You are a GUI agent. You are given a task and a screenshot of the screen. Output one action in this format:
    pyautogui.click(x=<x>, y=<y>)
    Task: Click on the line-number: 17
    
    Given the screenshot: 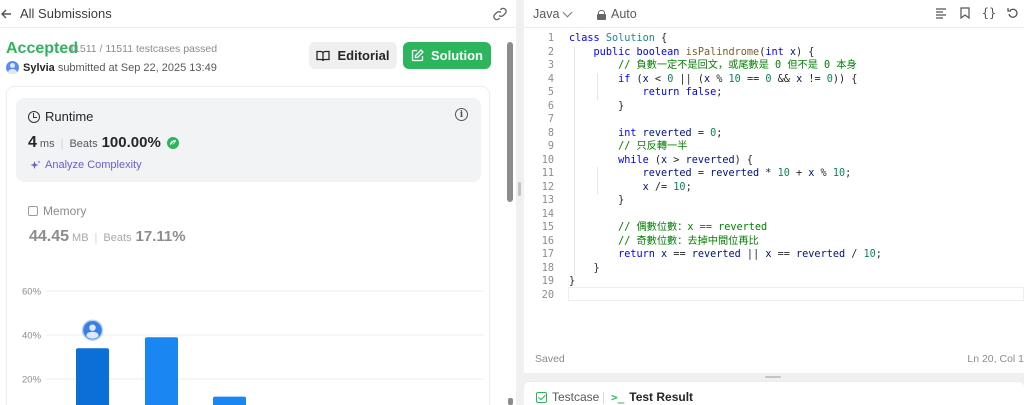 What is the action you would take?
    pyautogui.click(x=547, y=254)
    